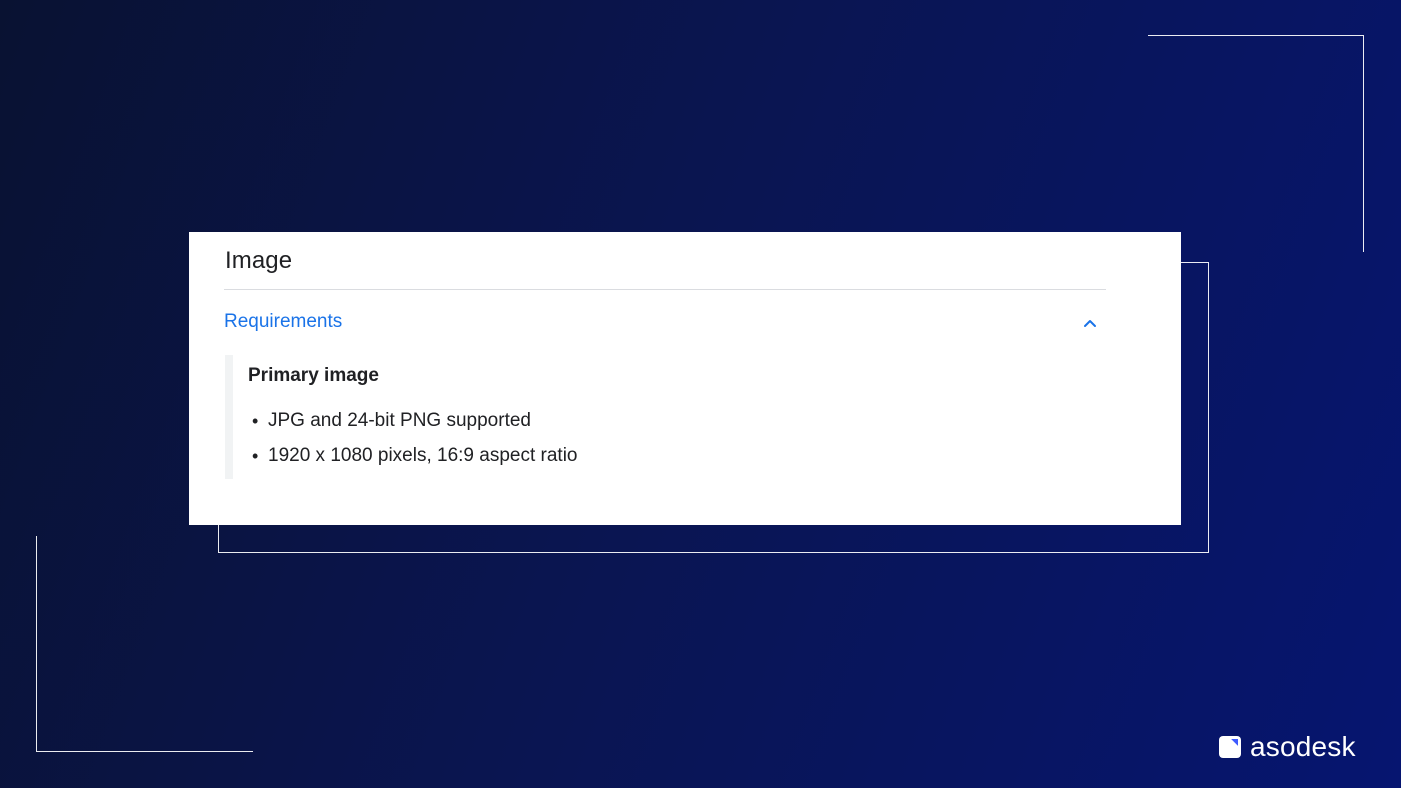 Image resolution: width=1401 pixels, height=788 pixels. I want to click on list-item: • 1920 x 1080 pixels, 16:9 aspect ratio, so click(412, 456).